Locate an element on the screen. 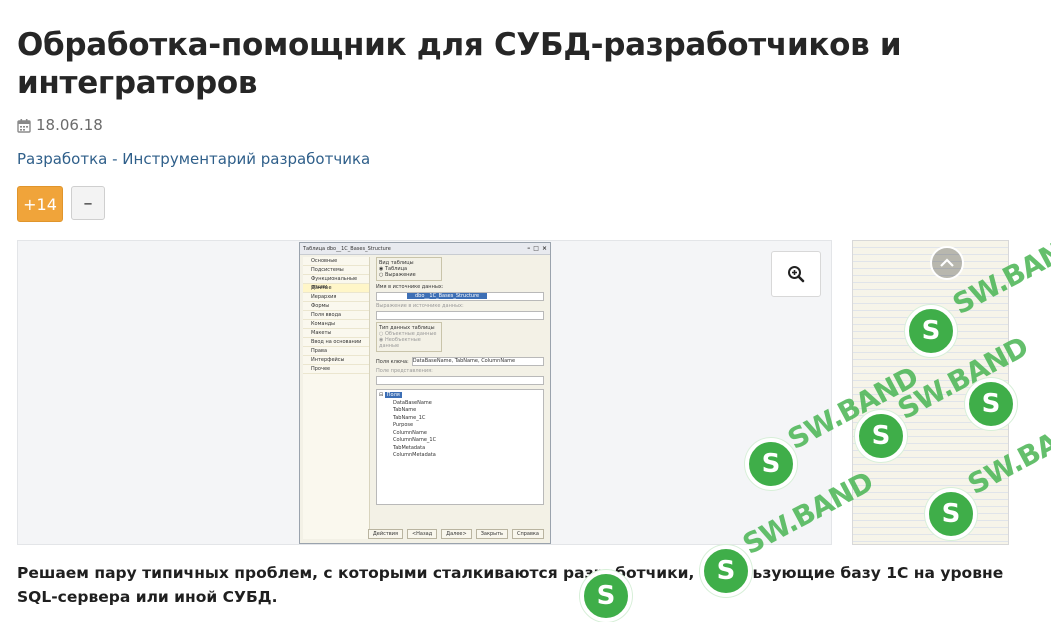  maximize-icon: □ is located at coordinates (536, 248).